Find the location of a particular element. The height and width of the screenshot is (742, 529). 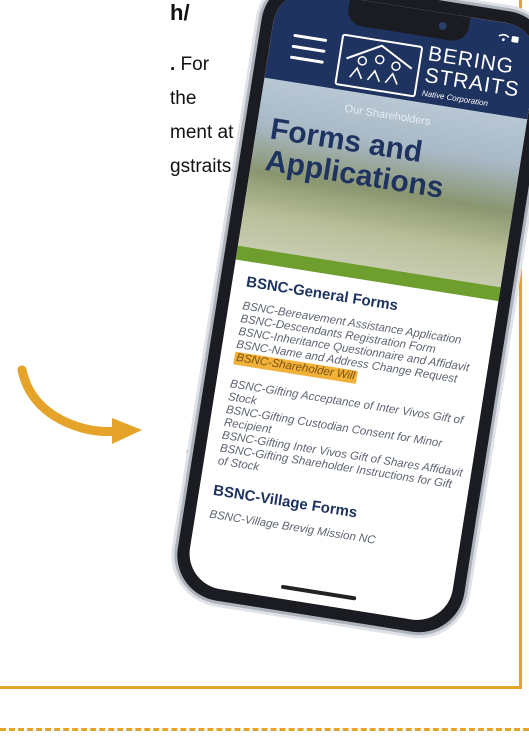

status-icons is located at coordinates (509, 40).